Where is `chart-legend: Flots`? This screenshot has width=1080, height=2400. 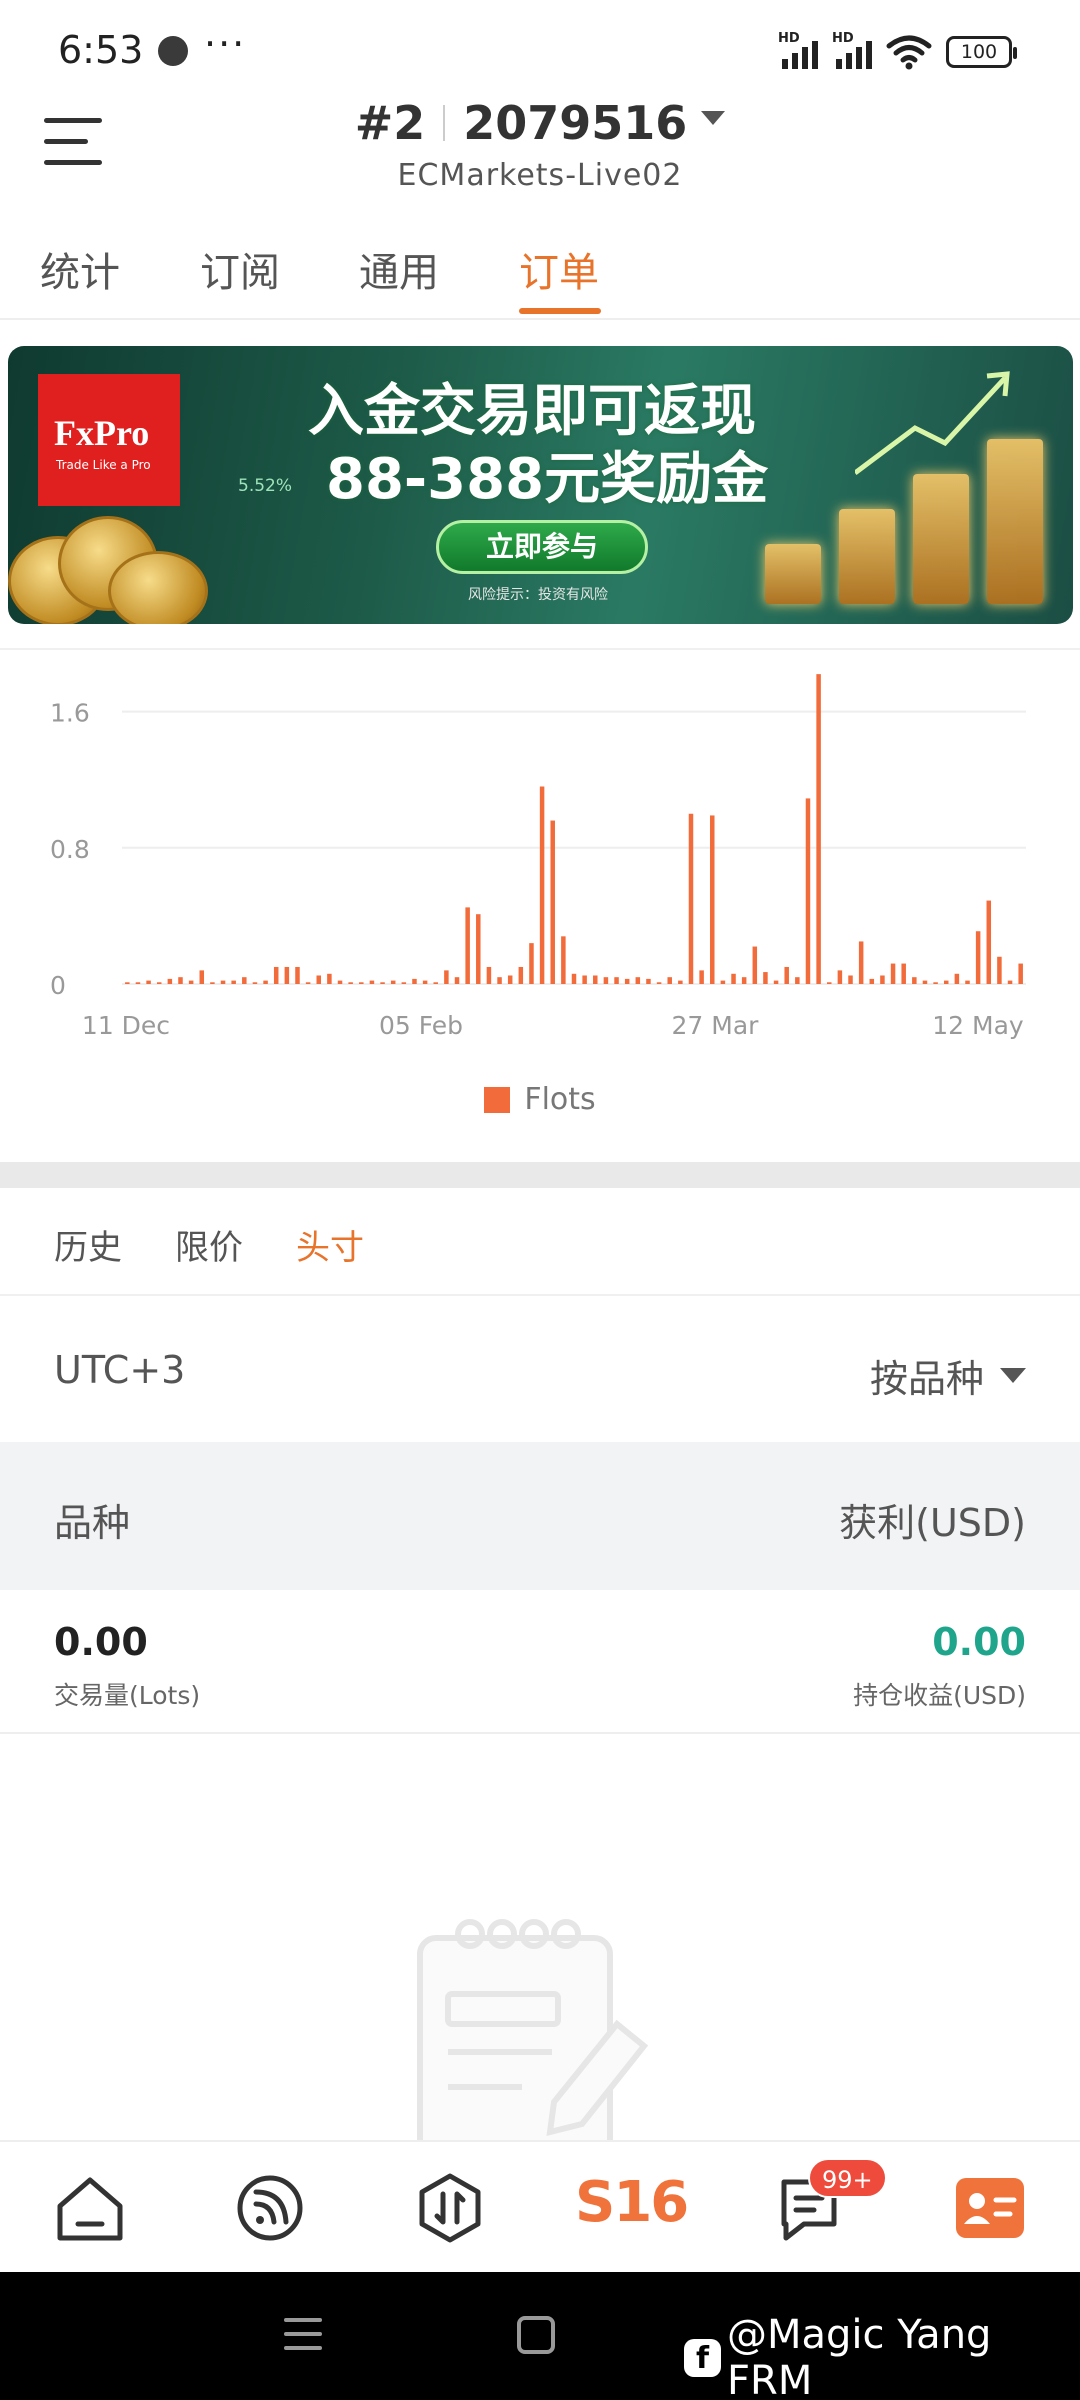 chart-legend: Flots is located at coordinates (540, 1099).